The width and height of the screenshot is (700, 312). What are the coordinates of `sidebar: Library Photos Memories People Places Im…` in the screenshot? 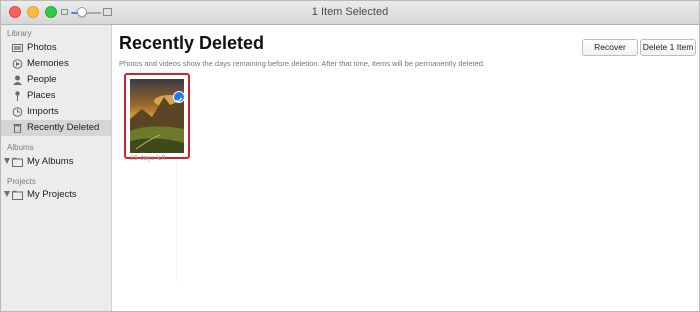 It's located at (56, 168).